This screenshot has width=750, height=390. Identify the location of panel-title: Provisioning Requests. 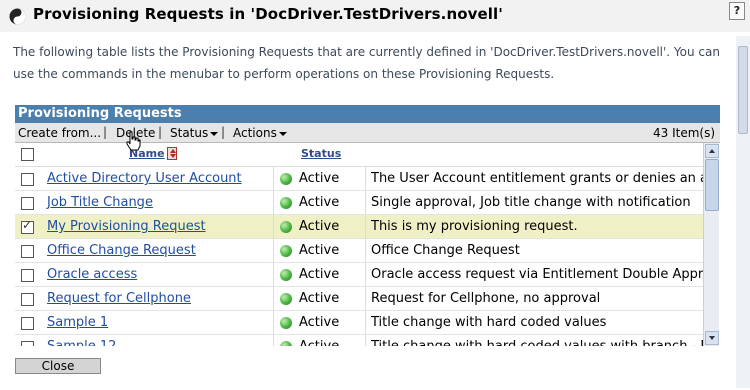
(367, 114).